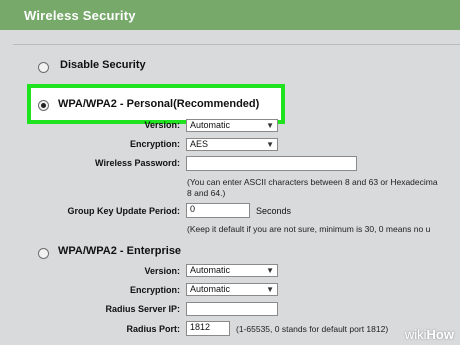 This screenshot has width=460, height=345. I want to click on wpa-enterprise-radio, so click(43, 253).